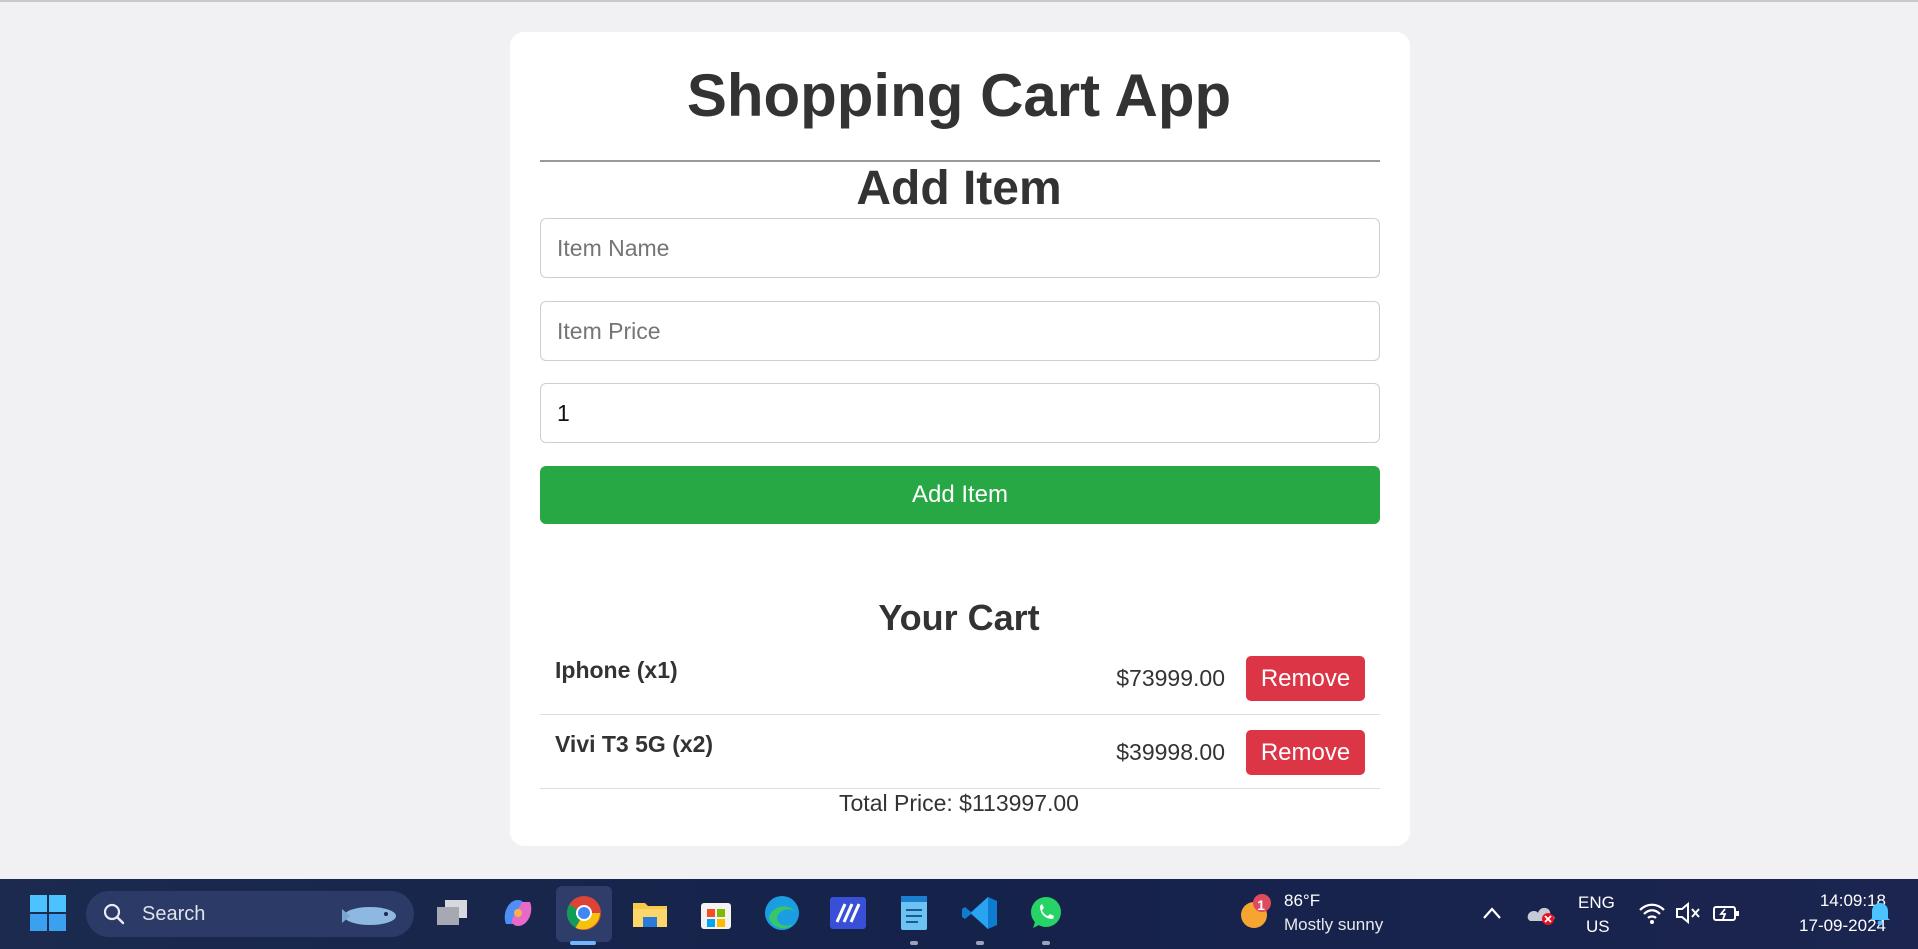  Describe the element at coordinates (960, 413) in the screenshot. I see `item-quantity-input` at that location.